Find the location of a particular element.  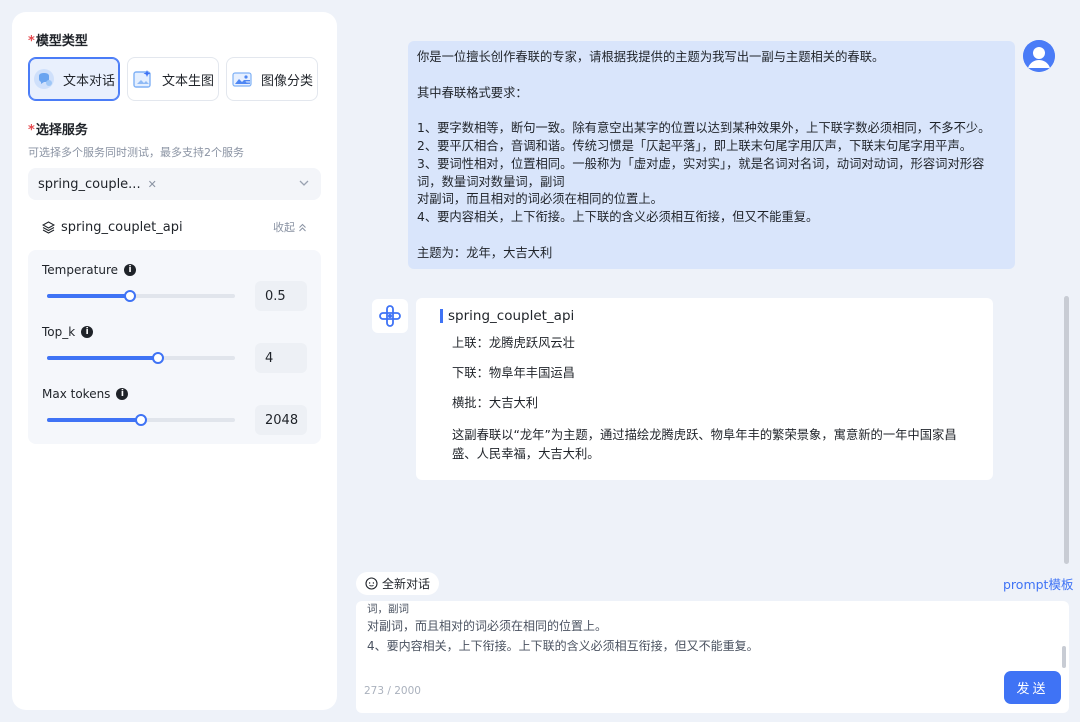

chevron-up-double-icon is located at coordinates (302, 227).